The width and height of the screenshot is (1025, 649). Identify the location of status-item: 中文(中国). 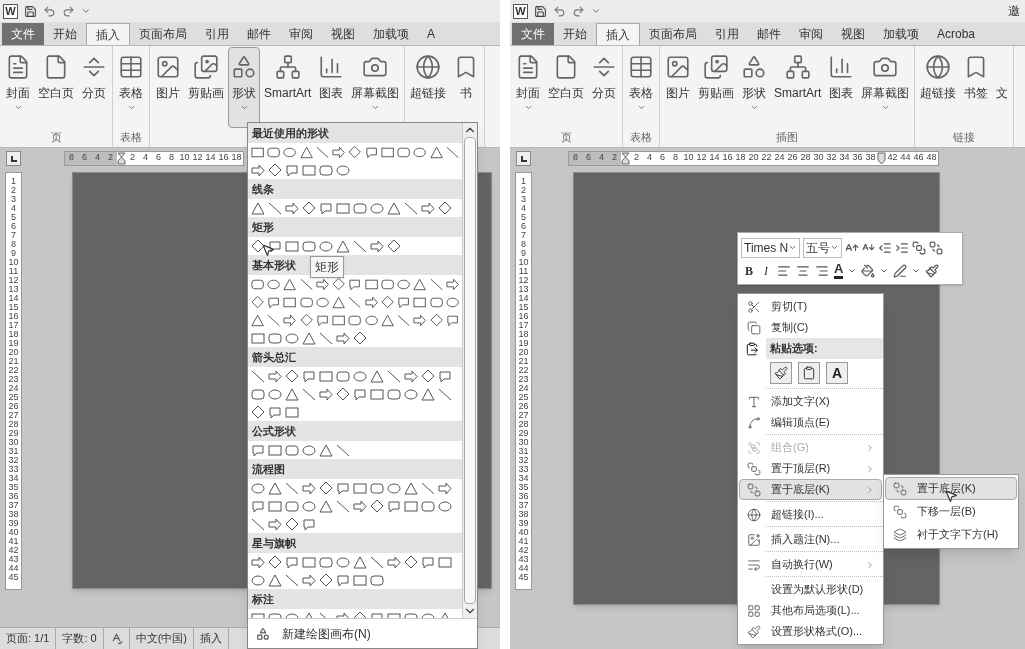
(161, 638).